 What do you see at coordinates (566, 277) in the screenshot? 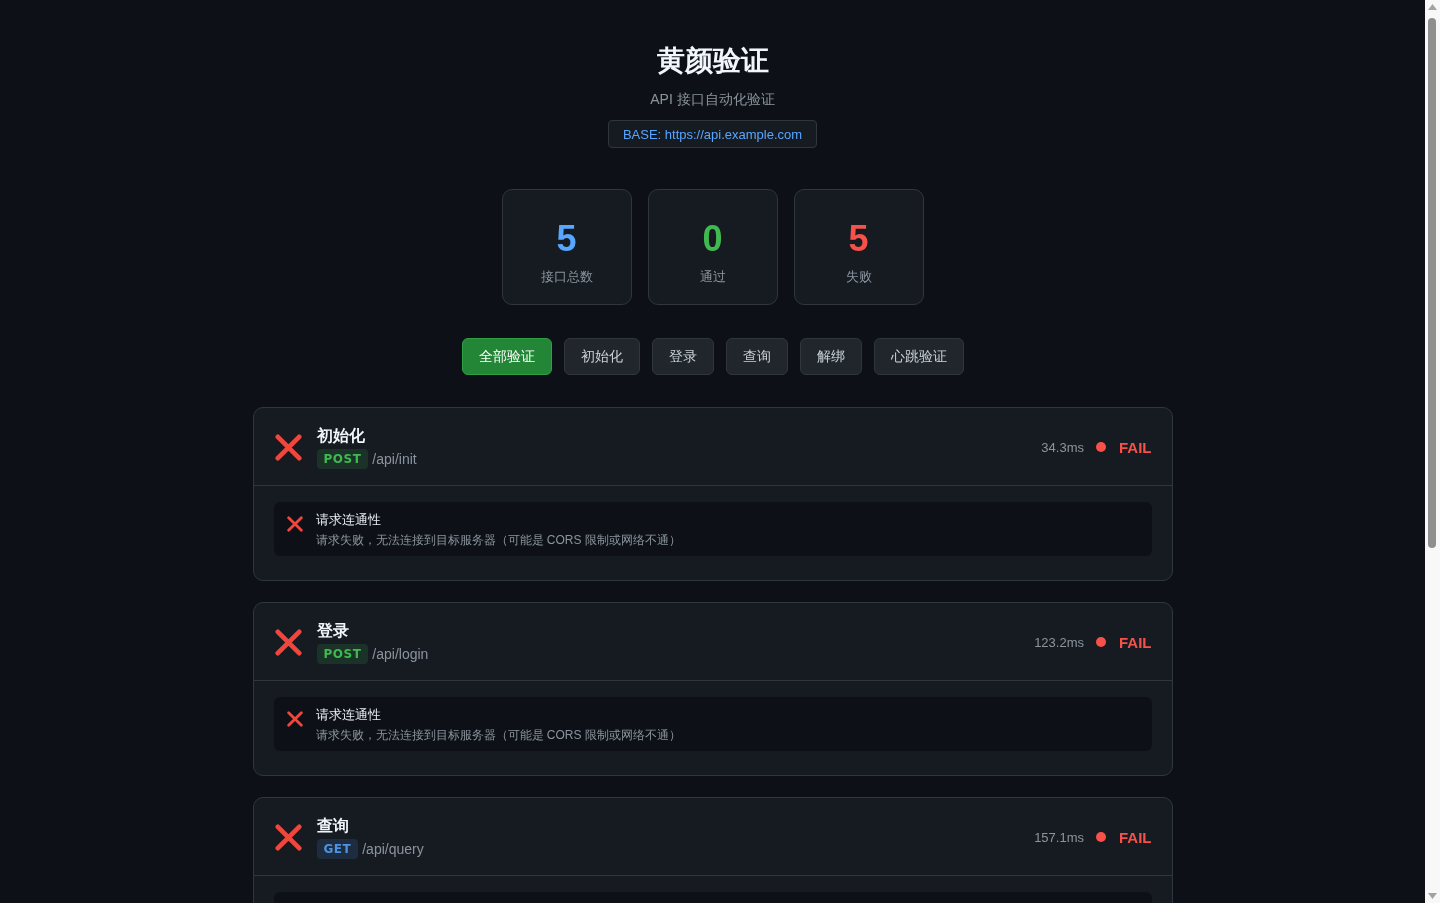
I see `stat-label: 接口总数` at bounding box center [566, 277].